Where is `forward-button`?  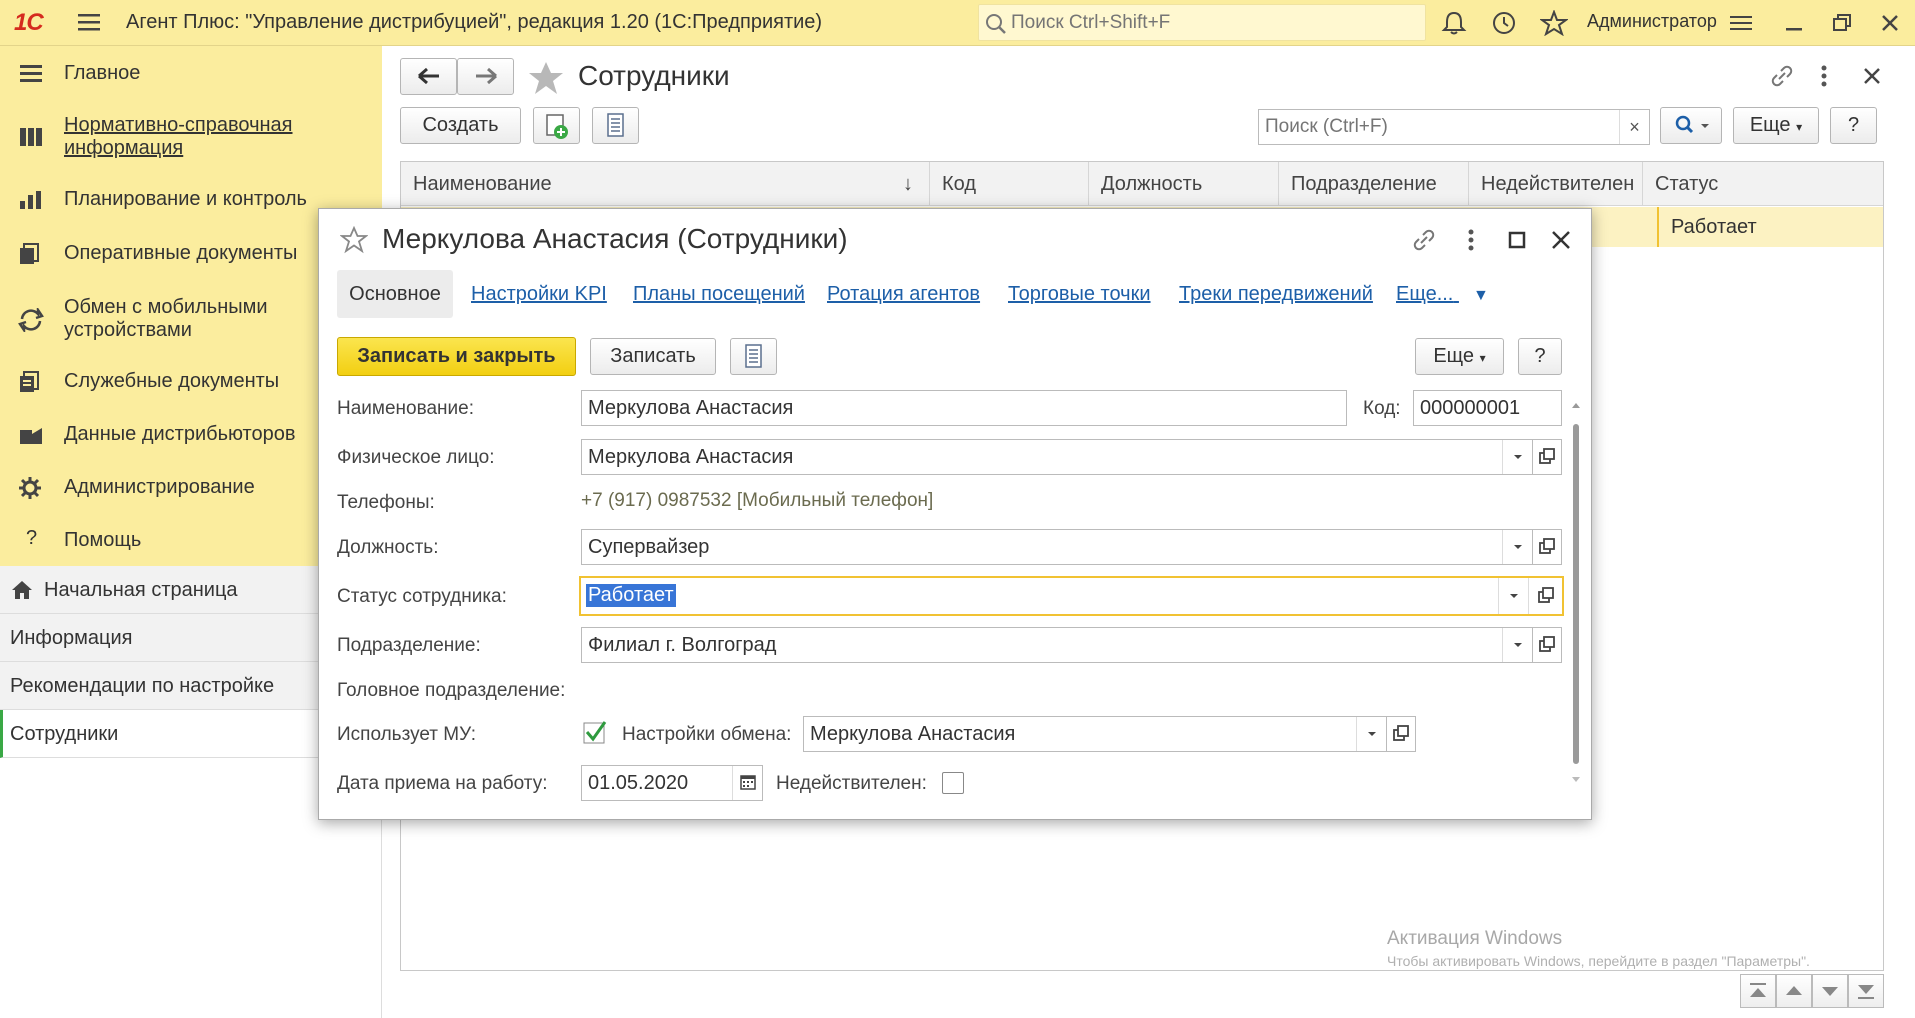
forward-button is located at coordinates (485, 76).